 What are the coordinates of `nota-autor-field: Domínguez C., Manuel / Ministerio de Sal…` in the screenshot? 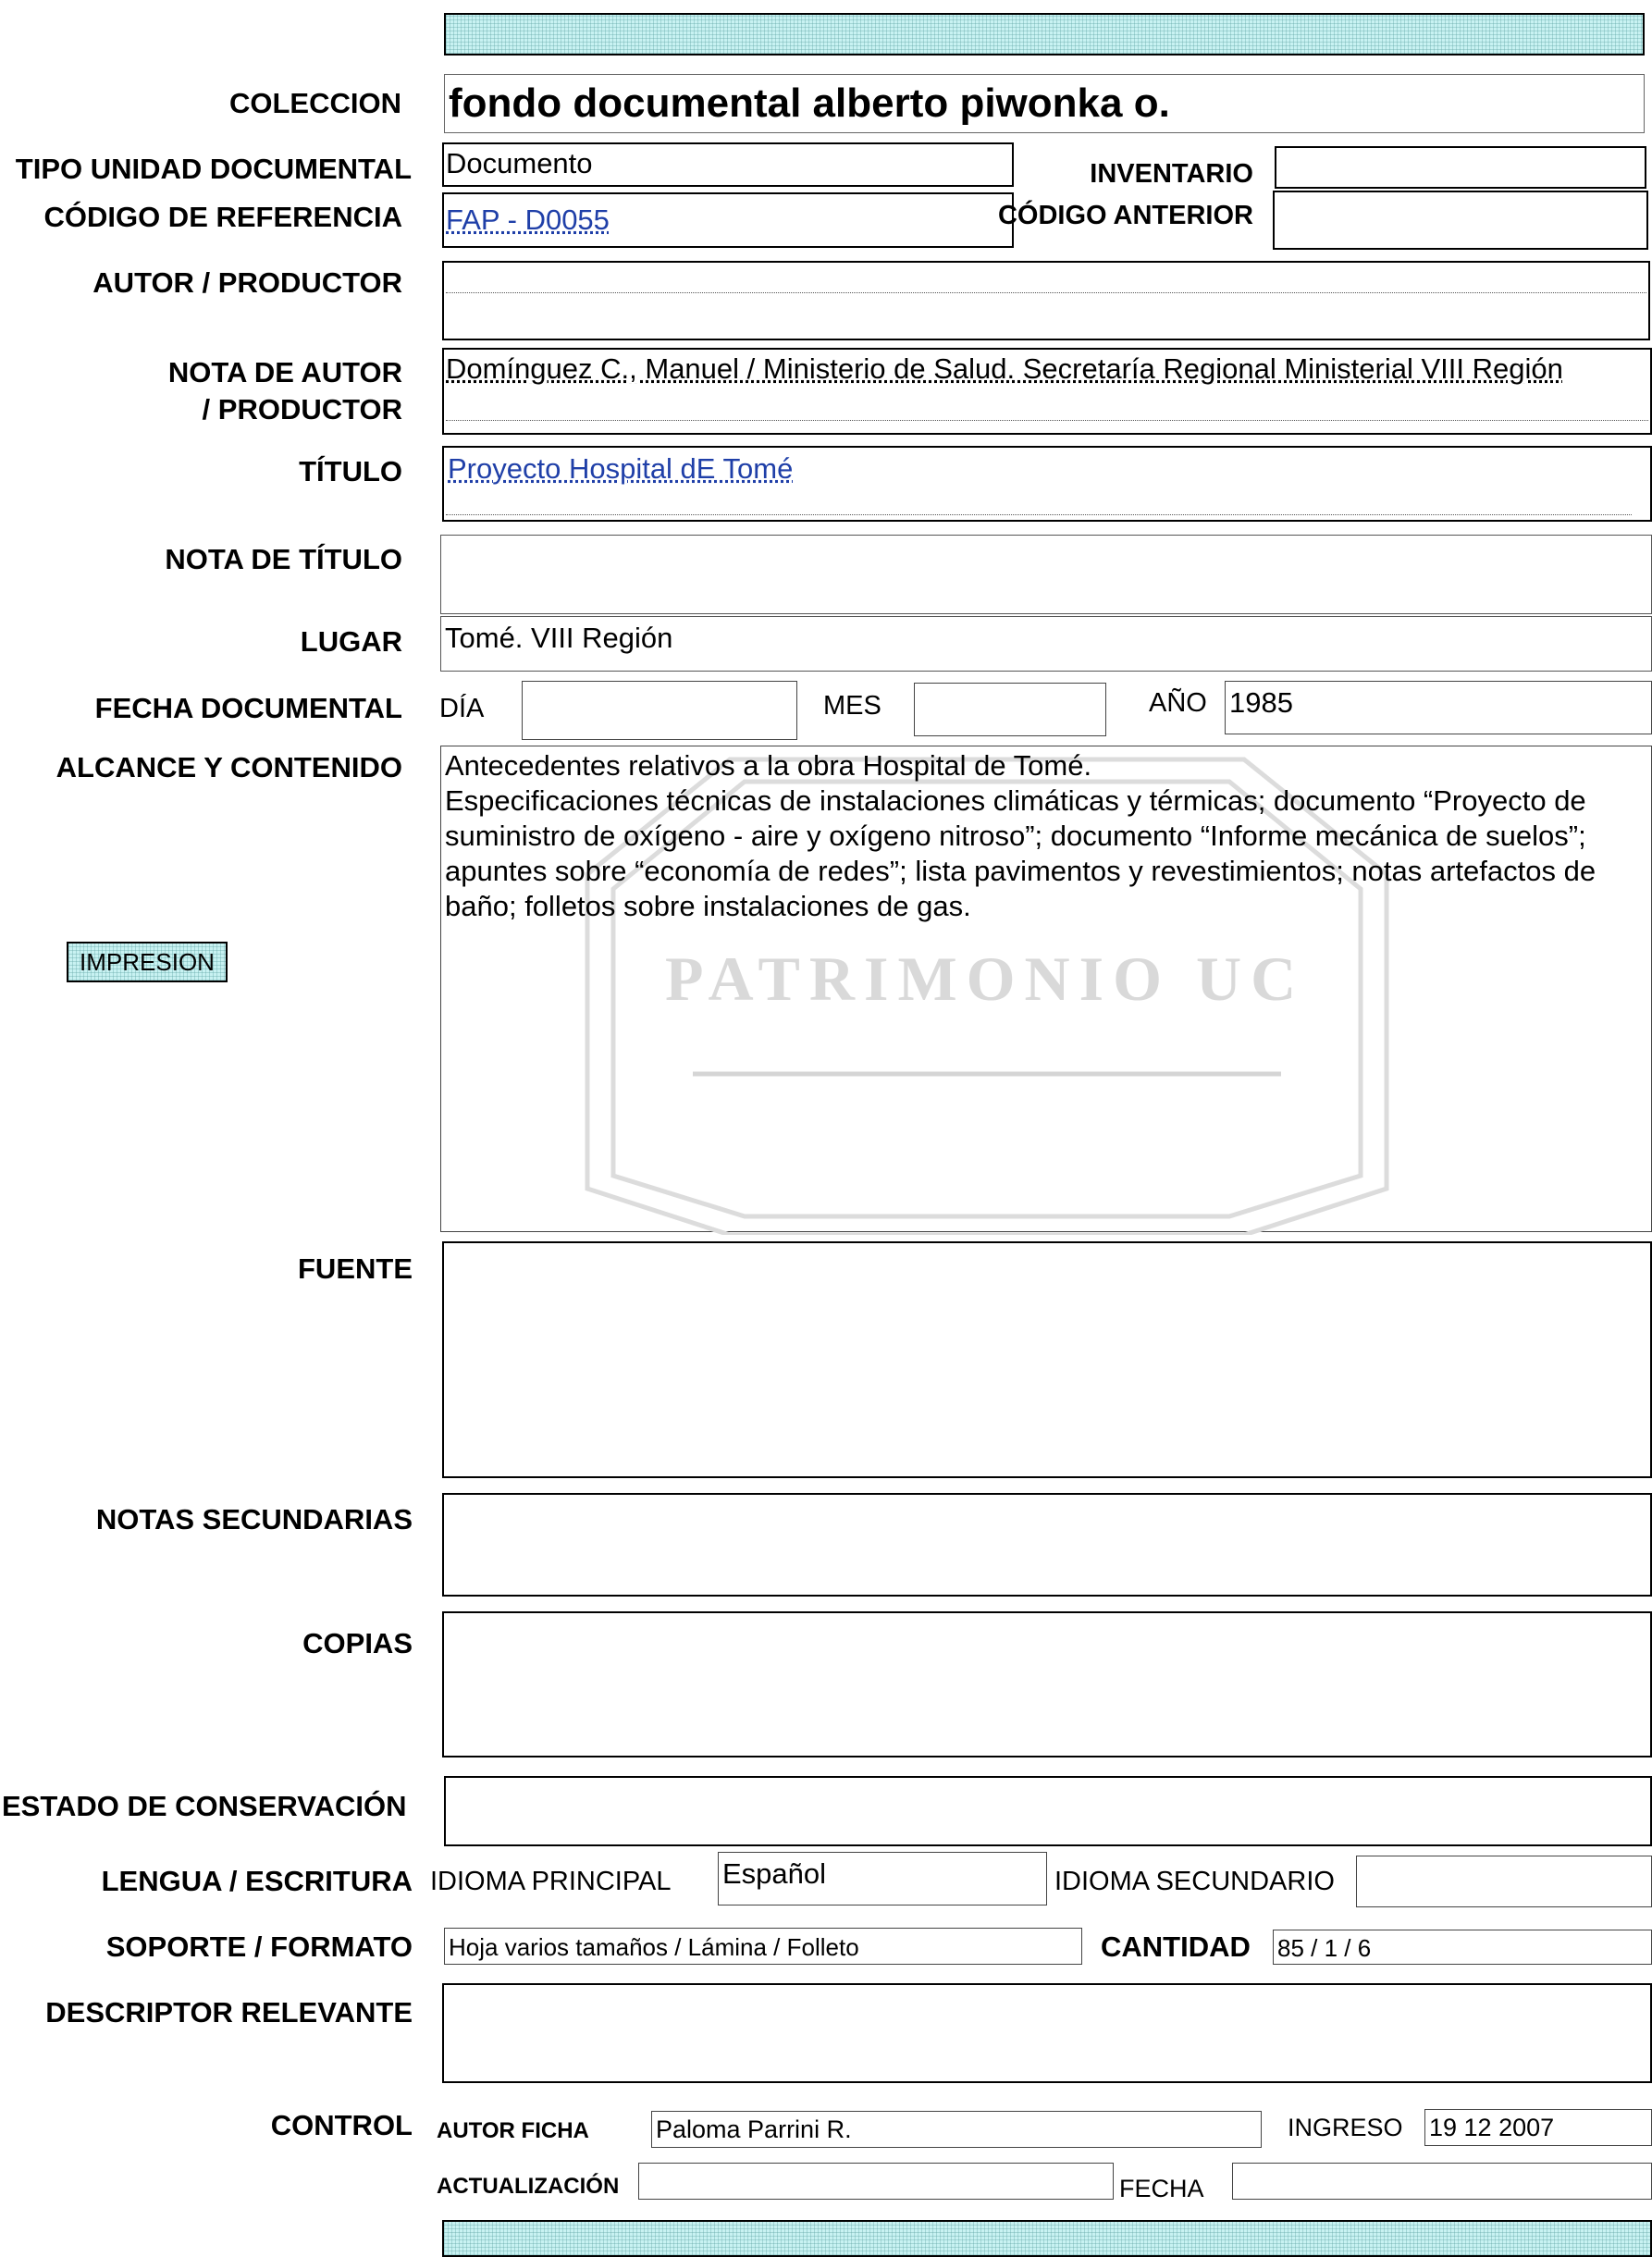 It's located at (1047, 392).